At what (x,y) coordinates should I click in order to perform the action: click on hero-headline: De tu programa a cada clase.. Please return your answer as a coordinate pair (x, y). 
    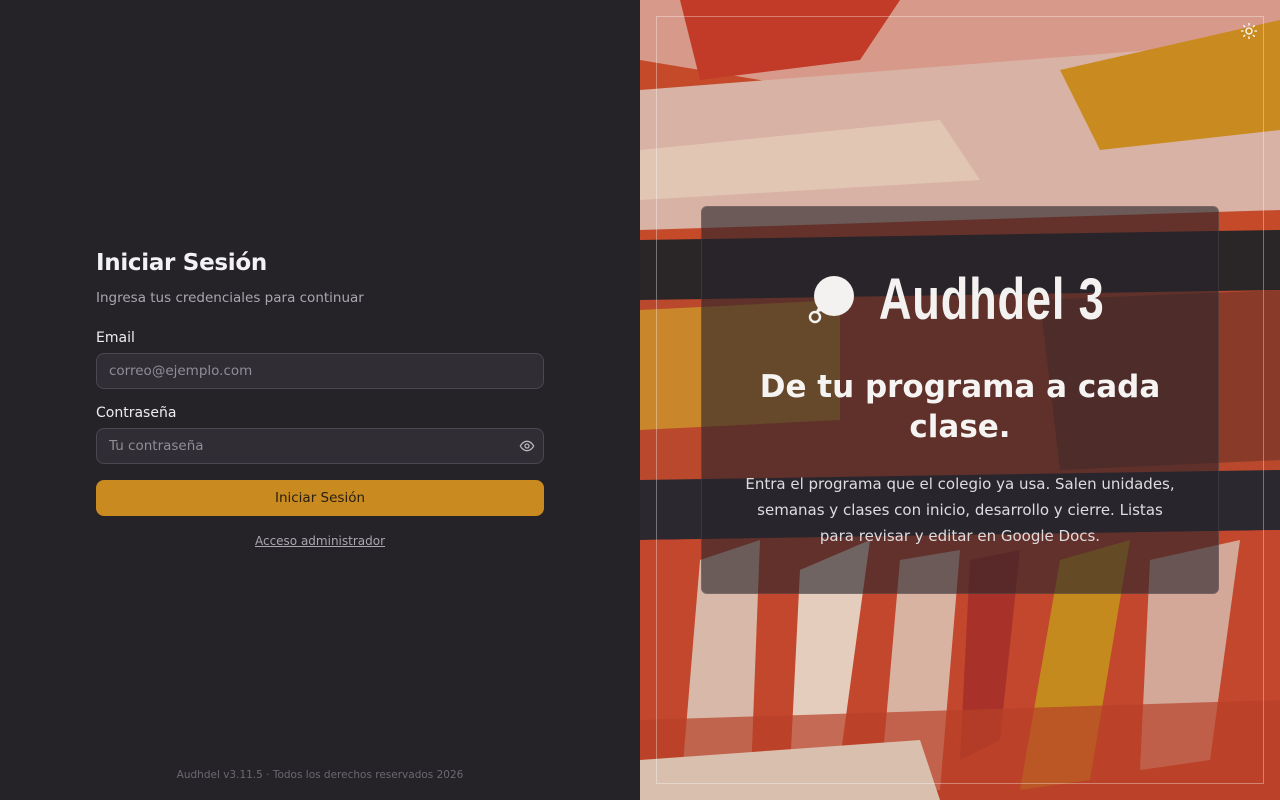
    Looking at the image, I should click on (960, 407).